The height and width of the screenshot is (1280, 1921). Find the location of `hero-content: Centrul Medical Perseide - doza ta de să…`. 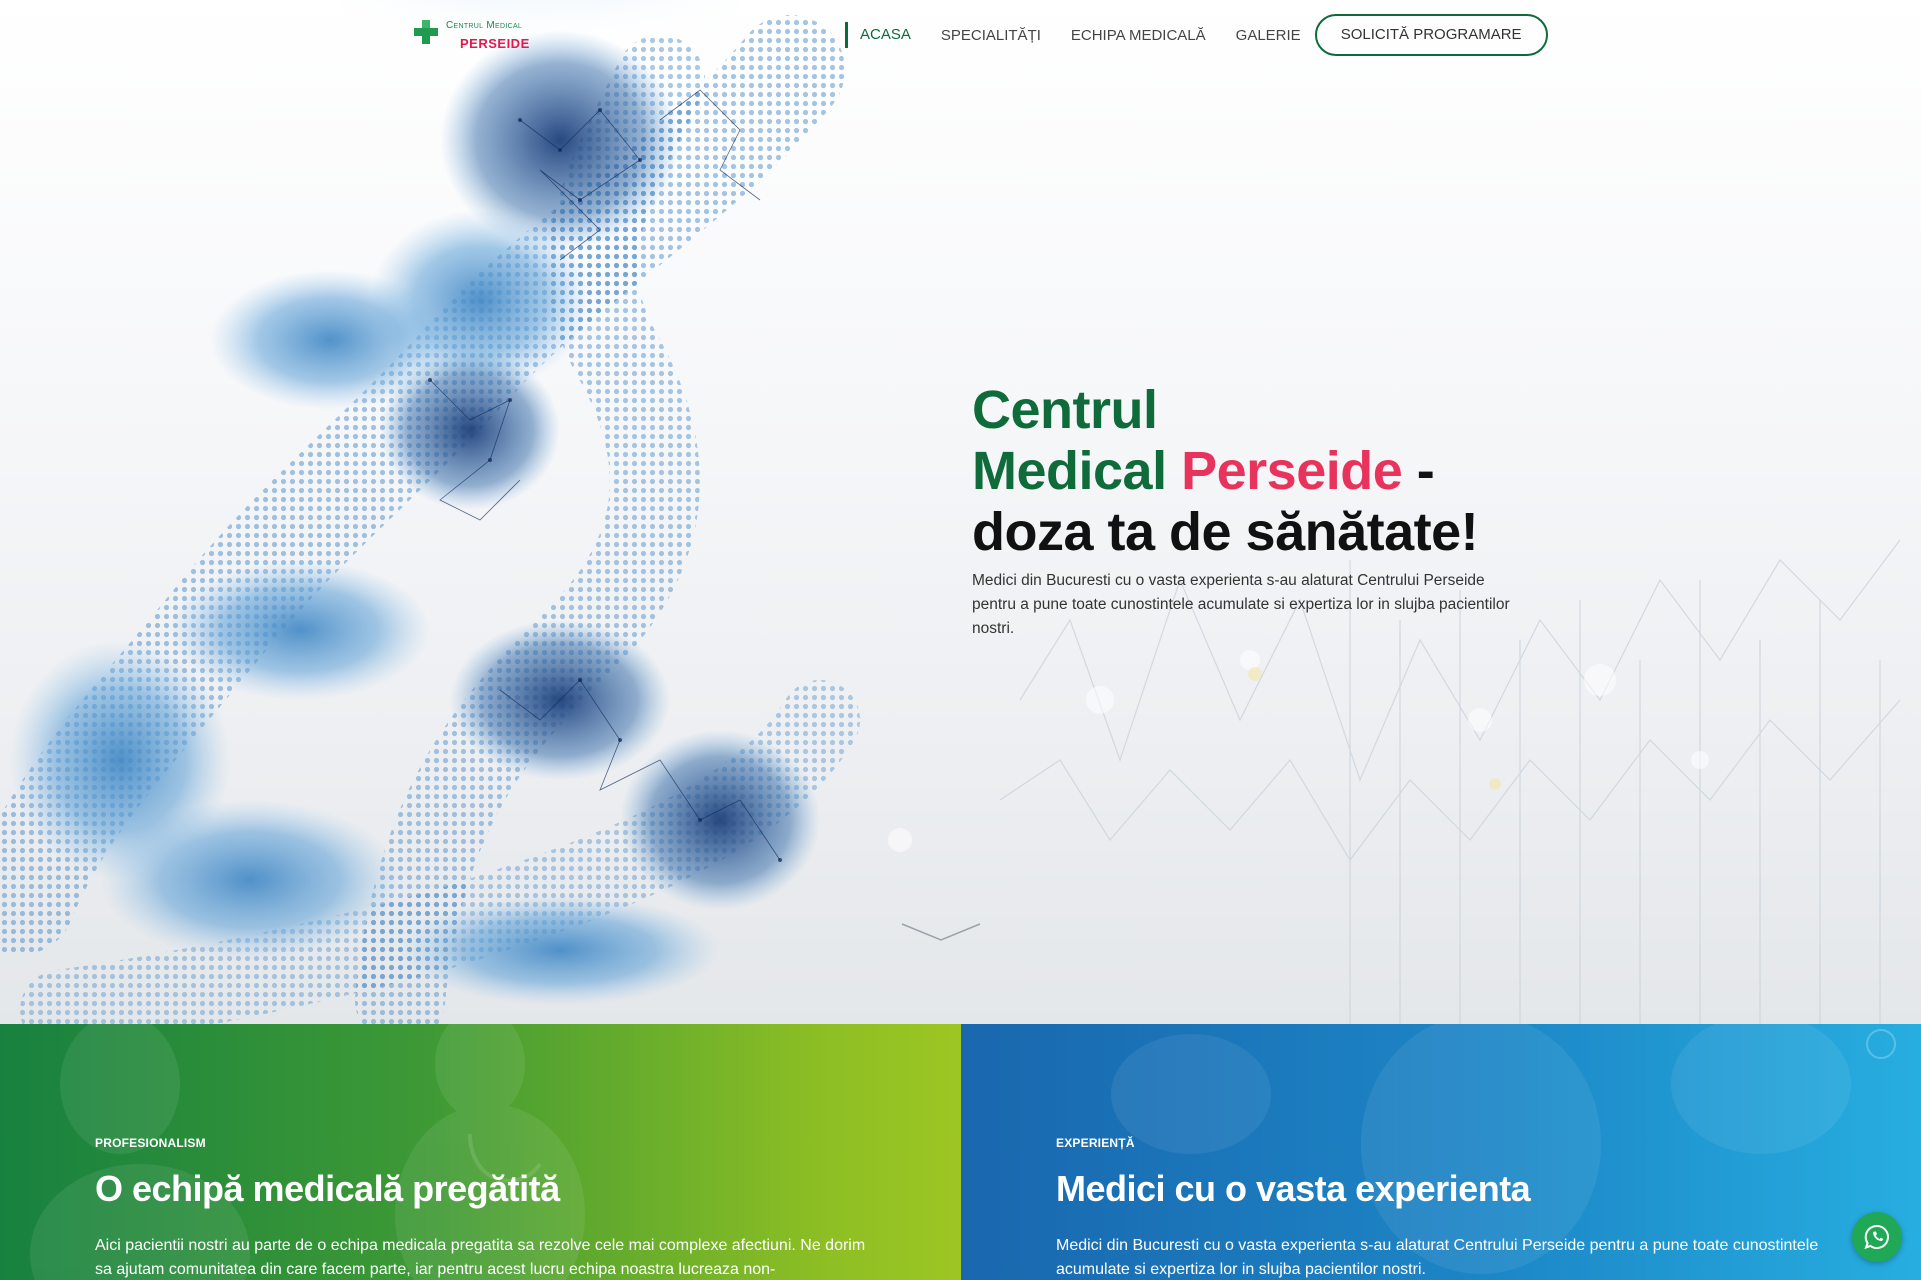

hero-content: Centrul Medical Perseide - doza ta de să… is located at coordinates (1252, 510).